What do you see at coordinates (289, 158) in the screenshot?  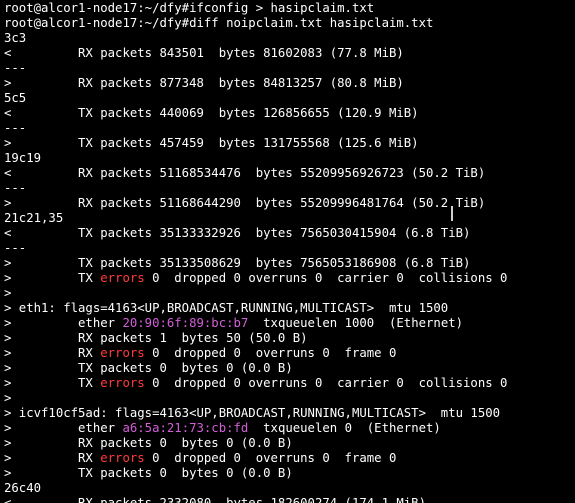 I see `terminal-line: 19c19` at bounding box center [289, 158].